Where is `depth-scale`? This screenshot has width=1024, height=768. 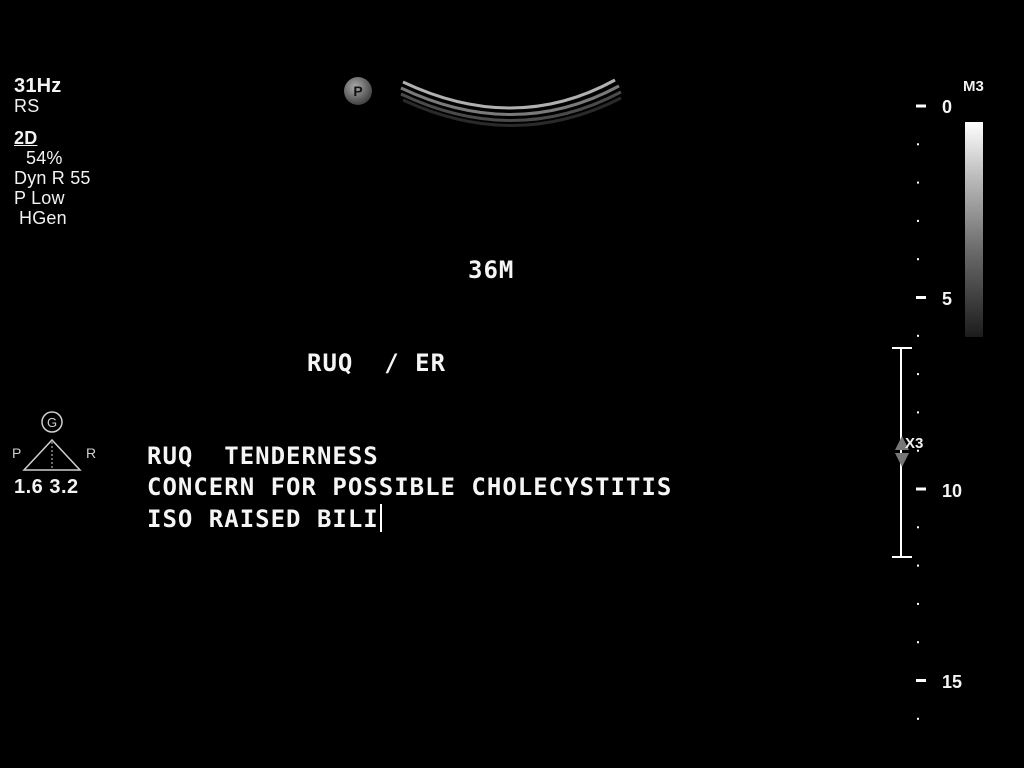
depth-scale is located at coordinates (909, 412).